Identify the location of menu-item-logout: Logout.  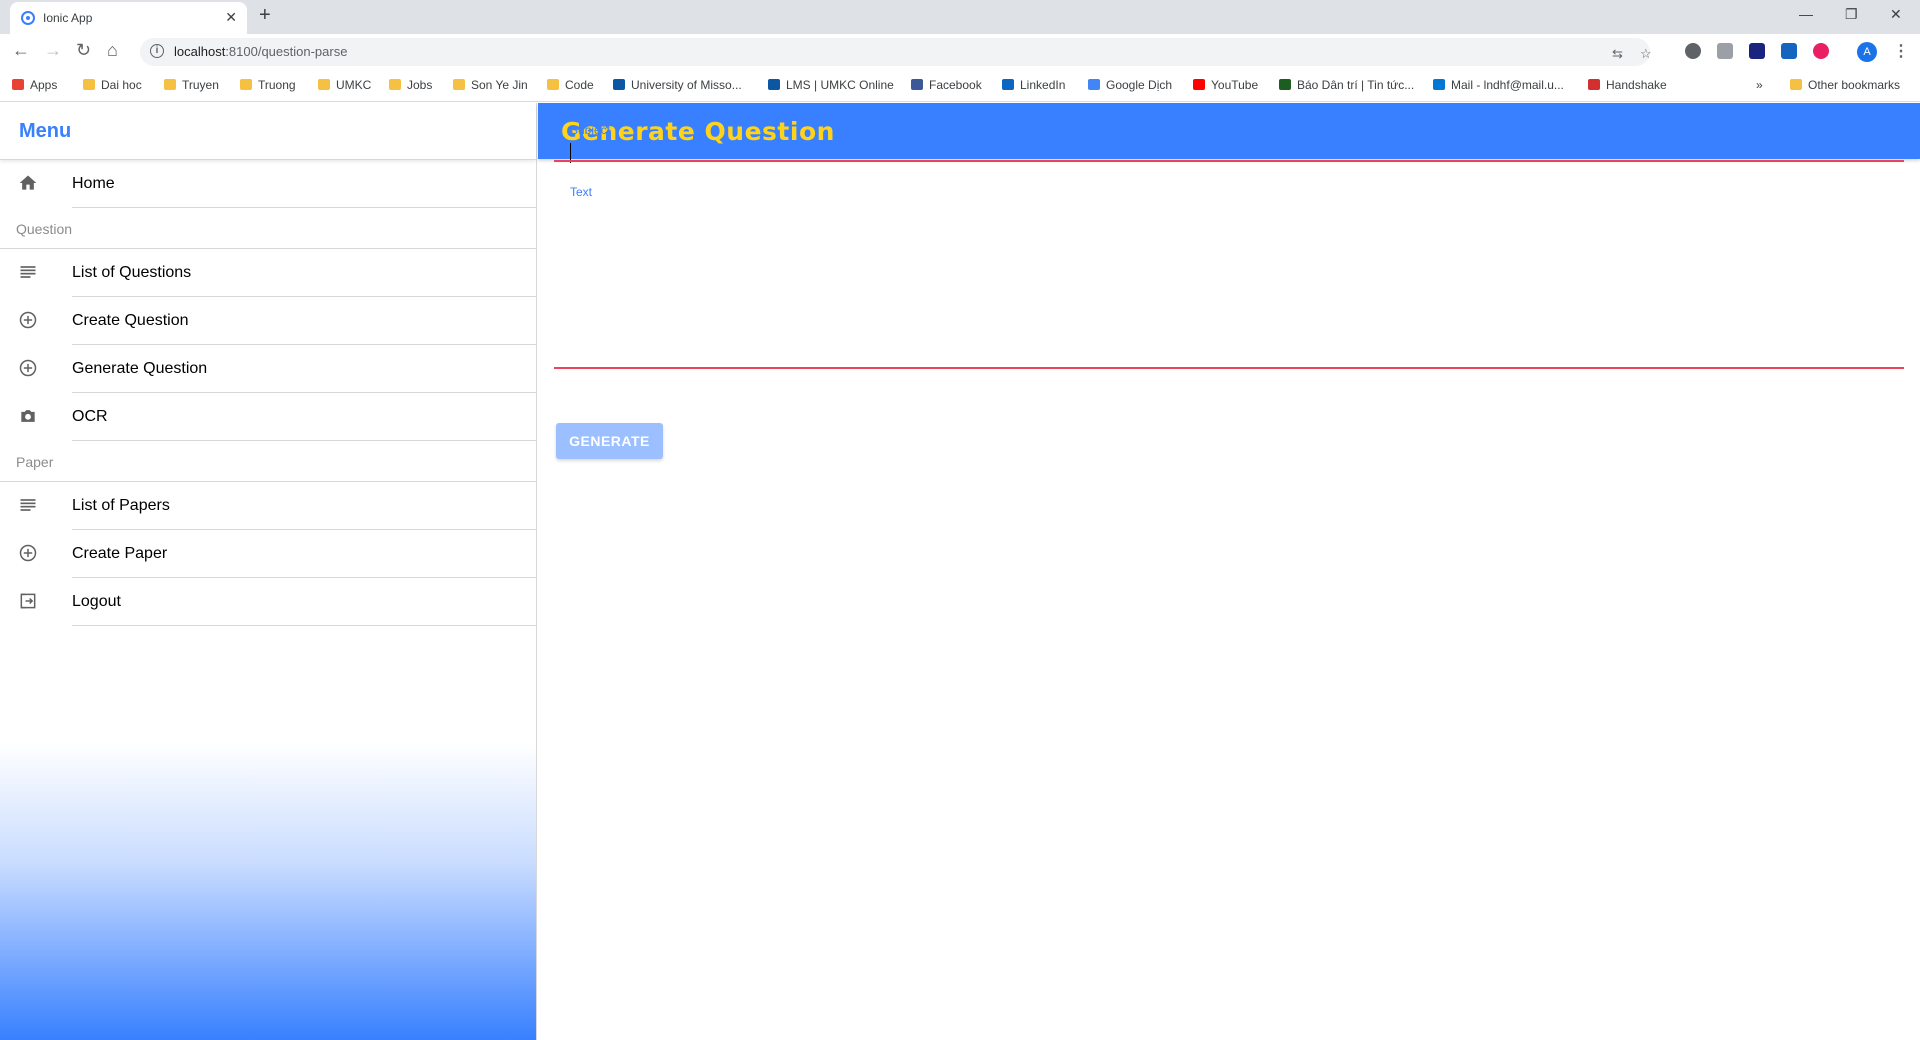
(268, 602).